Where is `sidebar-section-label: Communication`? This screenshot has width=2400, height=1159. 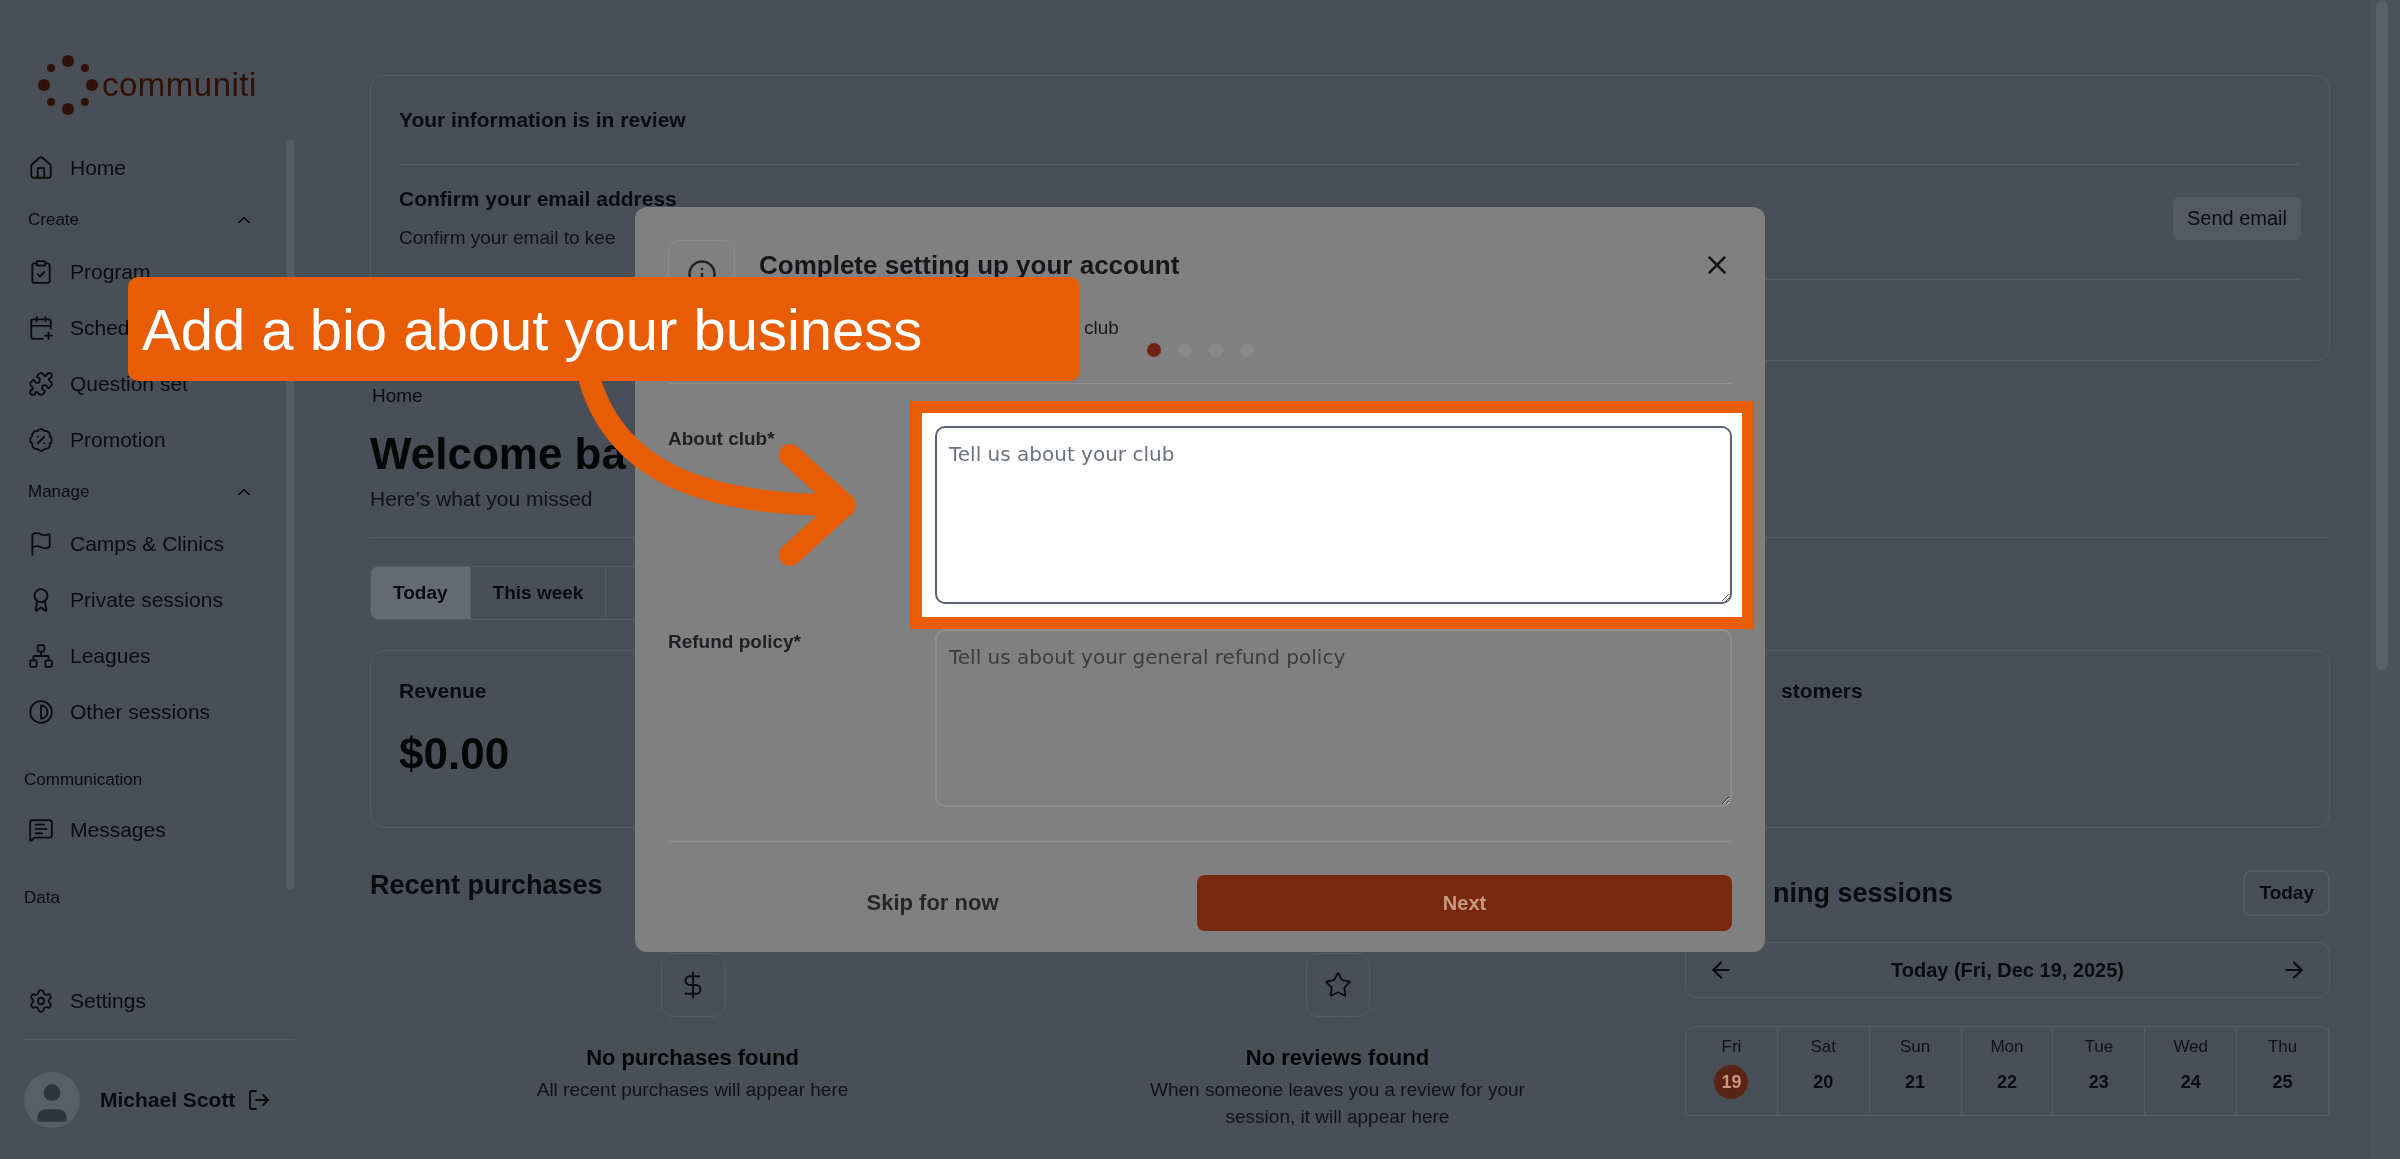
sidebar-section-label: Communication is located at coordinates (83, 780).